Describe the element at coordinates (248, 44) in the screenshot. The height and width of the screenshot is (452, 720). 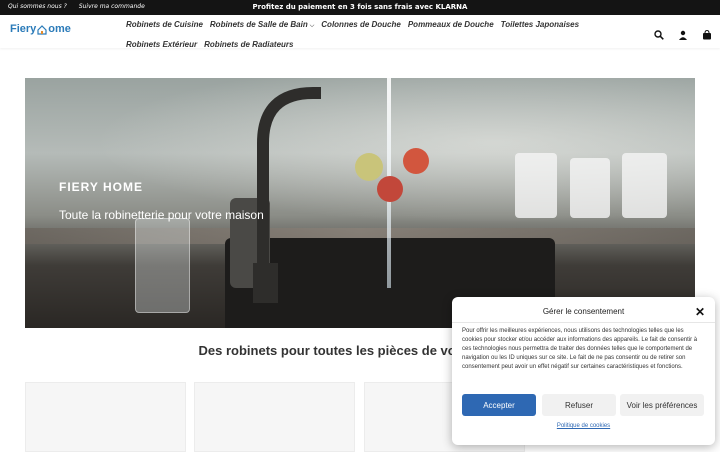
I see `nav-item-radiateurs: Robinets de Radiateurs` at that location.